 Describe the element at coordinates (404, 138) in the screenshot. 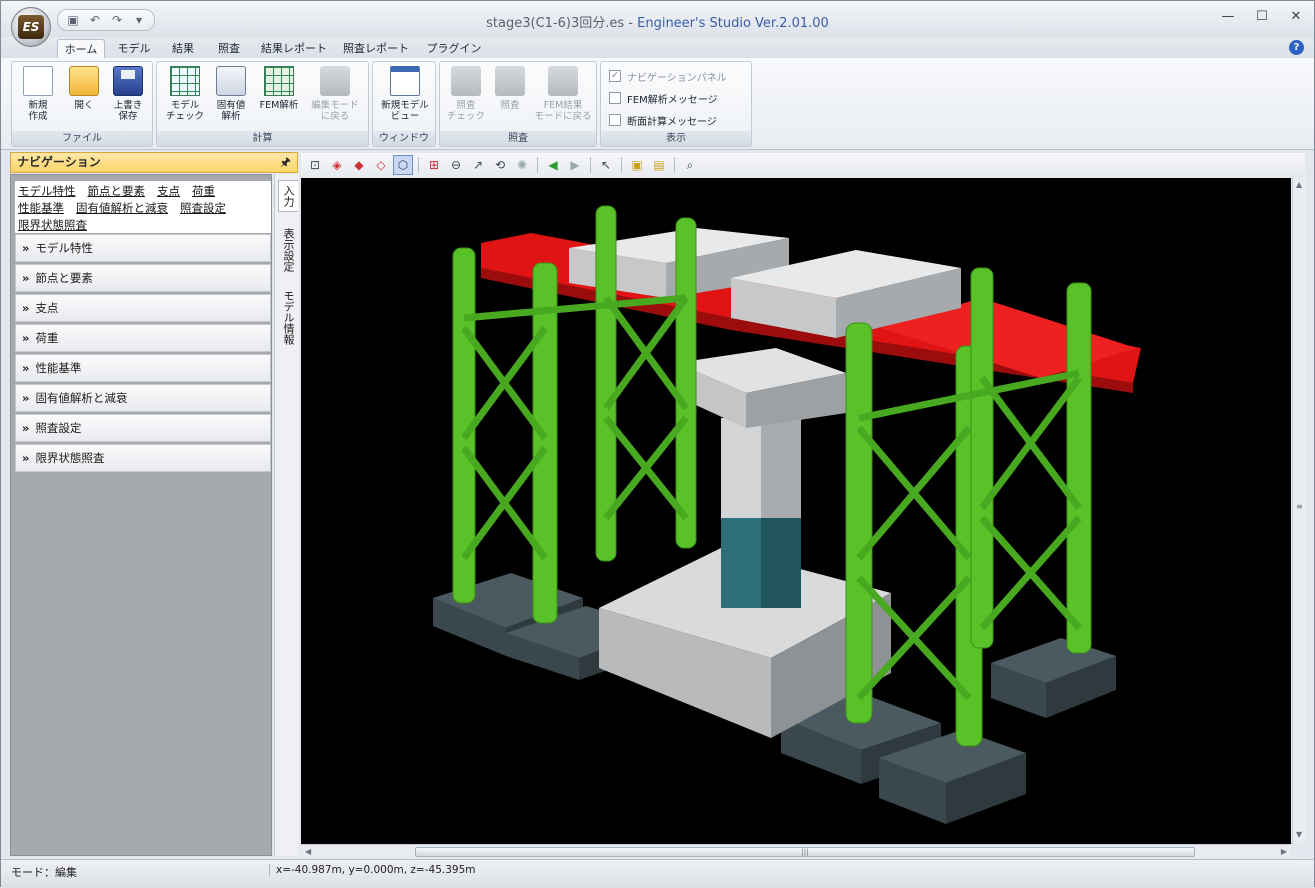

I see `window-group-label: ウィンドウ` at that location.